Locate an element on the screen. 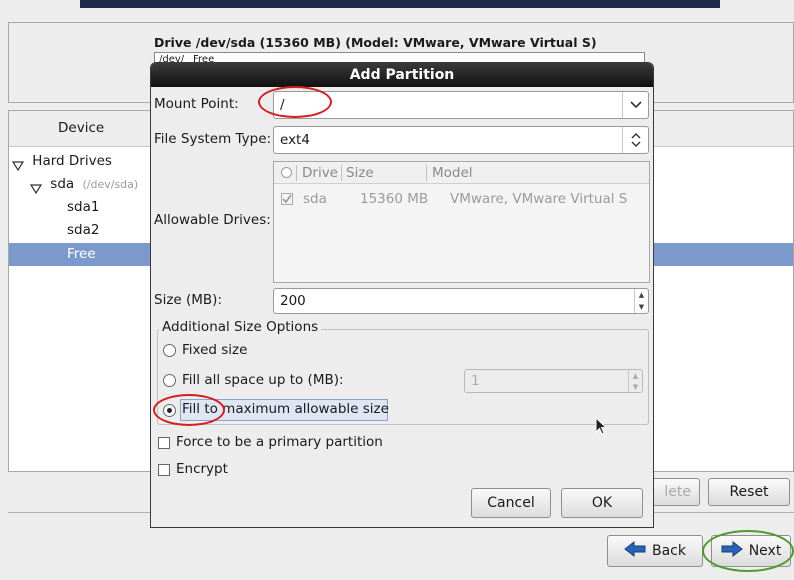 This screenshot has height=580, width=794. primary-partition-checkbox is located at coordinates (164, 443).